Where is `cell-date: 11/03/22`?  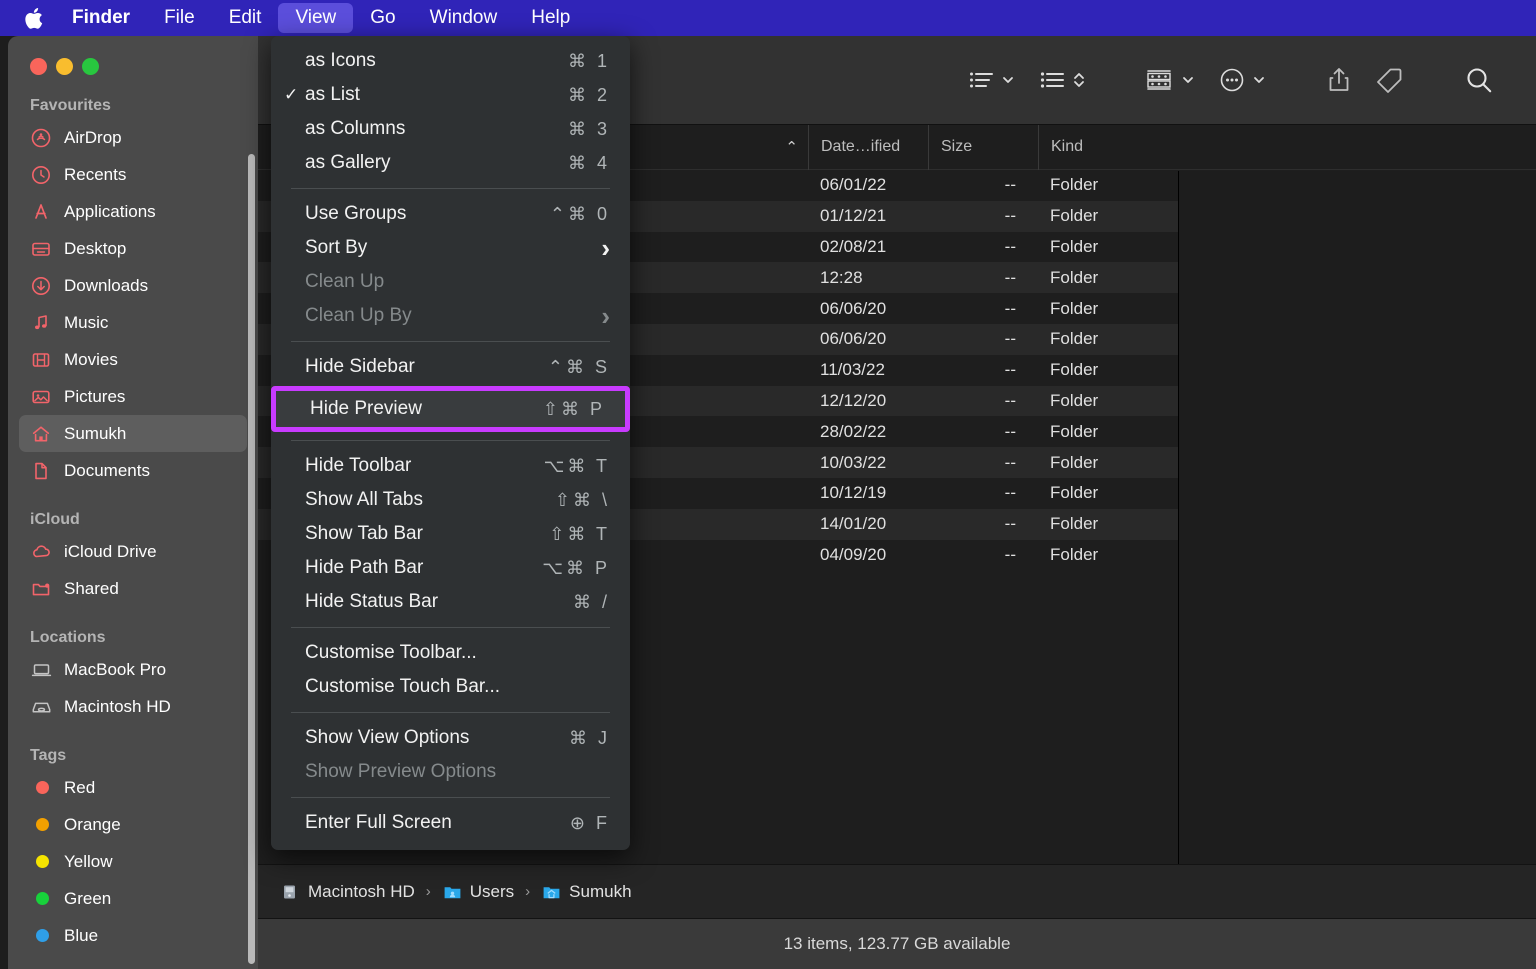 cell-date: 11/03/22 is located at coordinates (852, 370).